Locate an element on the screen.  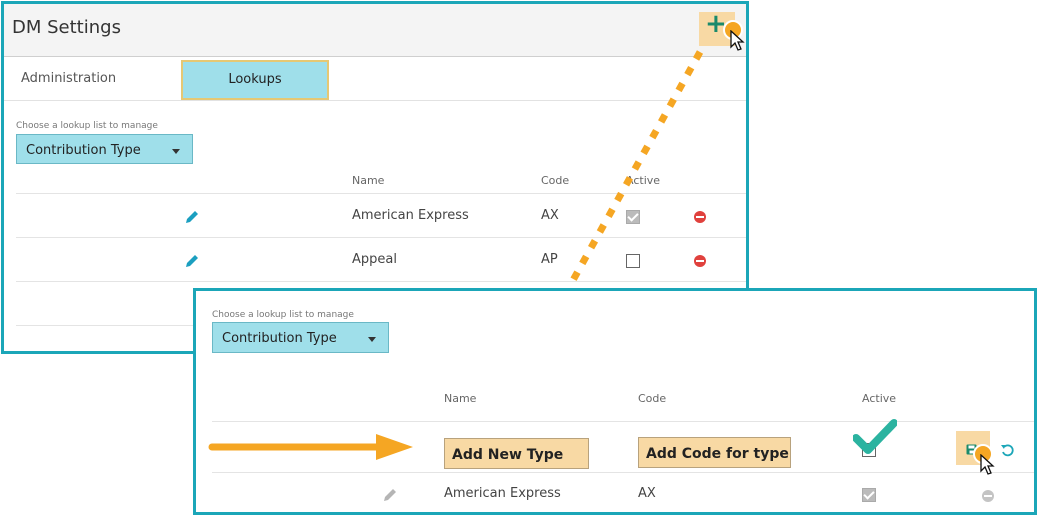
callout-dotted-line is located at coordinates (636, 167).